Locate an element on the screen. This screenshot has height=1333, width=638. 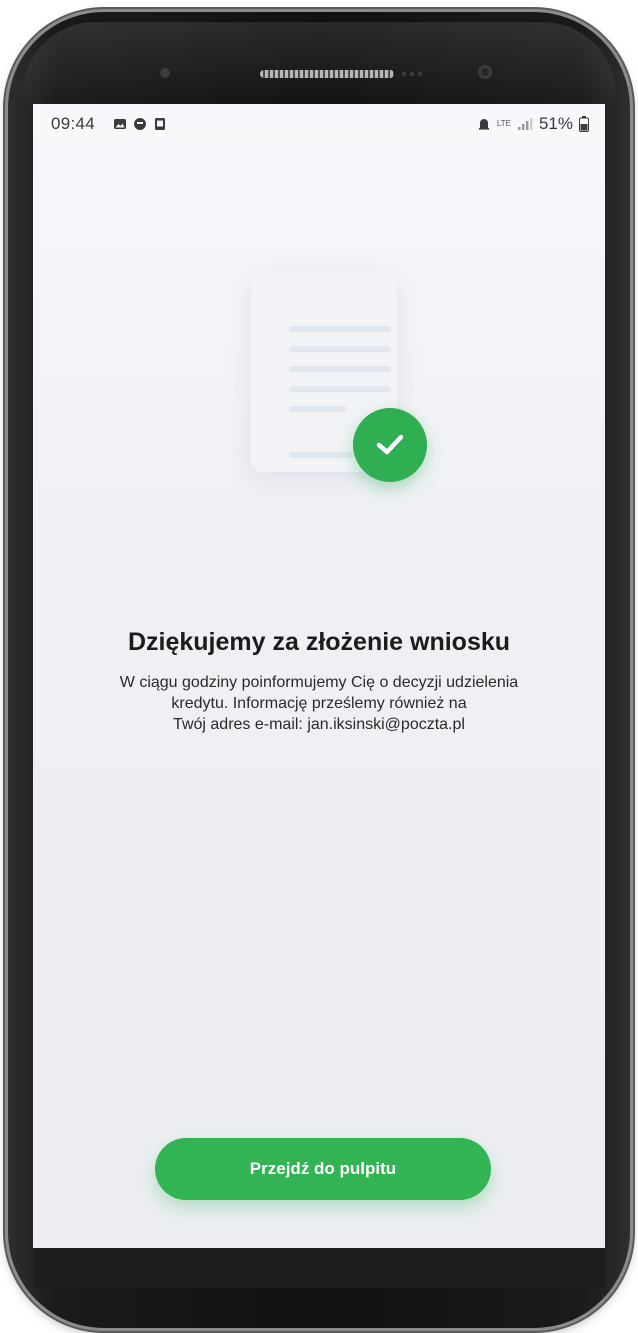
document-check-illustration is located at coordinates (333, 392).